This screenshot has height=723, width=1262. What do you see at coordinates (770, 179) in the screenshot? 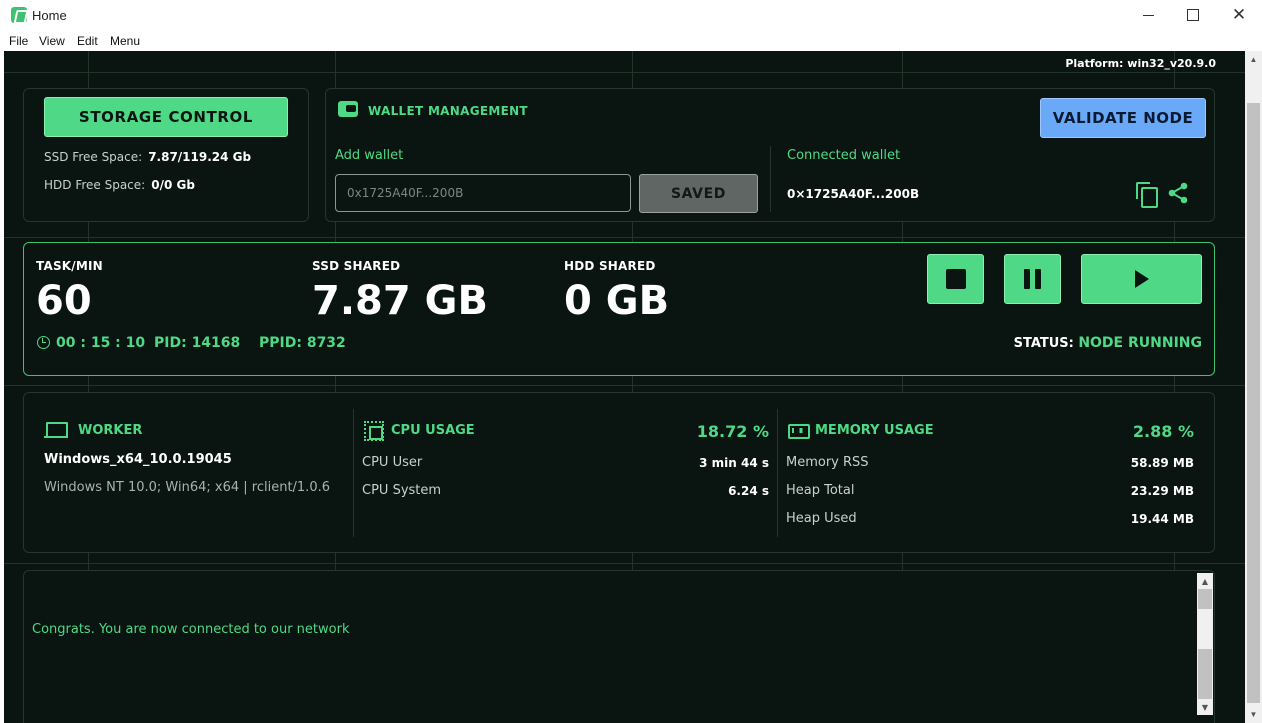
I see `wallet-divider` at bounding box center [770, 179].